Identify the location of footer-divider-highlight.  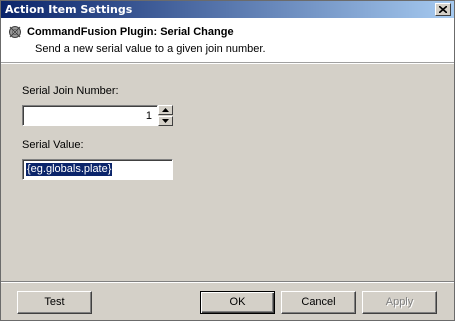
(227, 282).